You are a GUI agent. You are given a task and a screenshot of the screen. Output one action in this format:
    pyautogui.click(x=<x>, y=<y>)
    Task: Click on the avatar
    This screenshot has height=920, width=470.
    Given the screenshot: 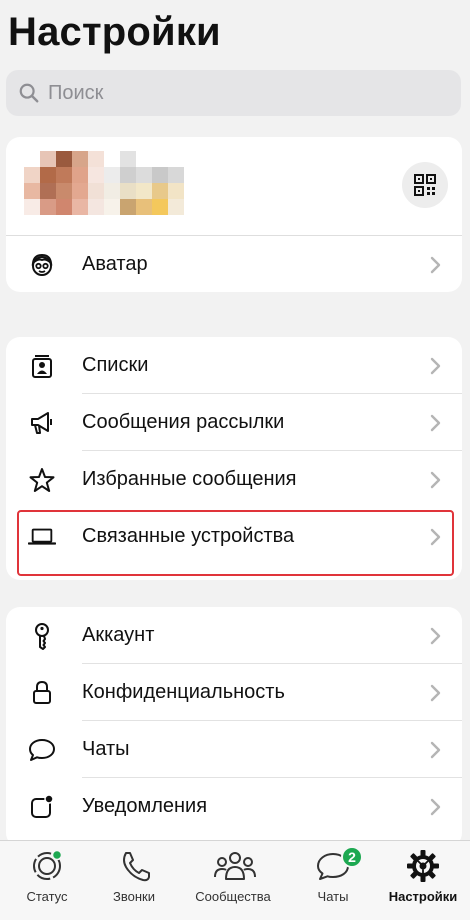 What is the action you would take?
    pyautogui.click(x=112, y=183)
    